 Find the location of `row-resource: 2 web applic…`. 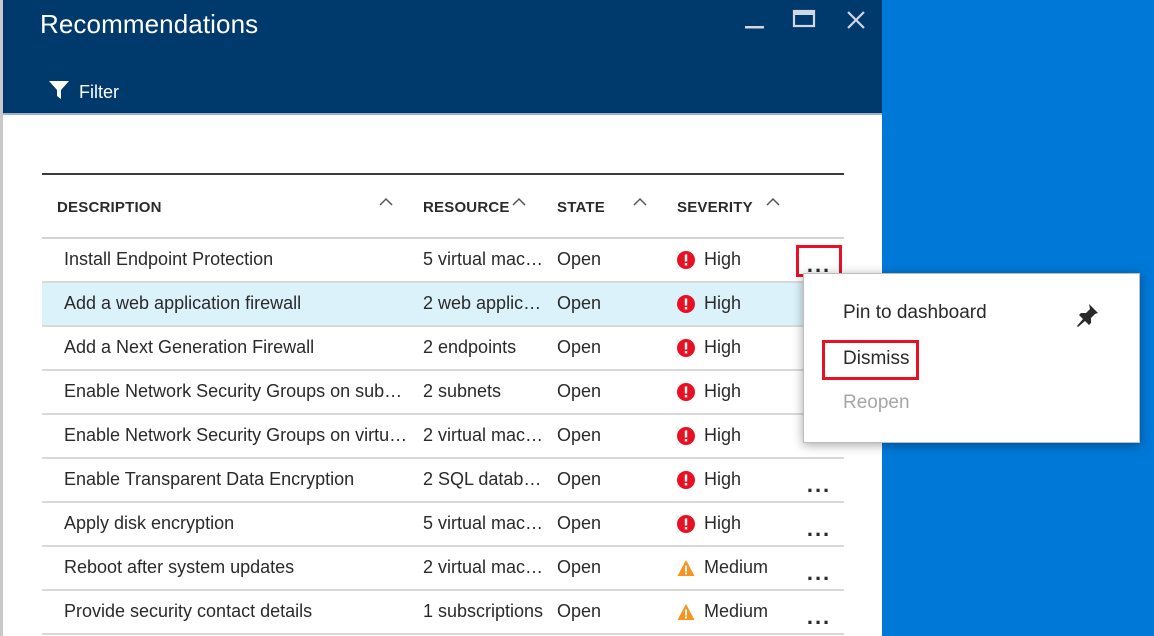

row-resource: 2 web applic… is located at coordinates (482, 303).